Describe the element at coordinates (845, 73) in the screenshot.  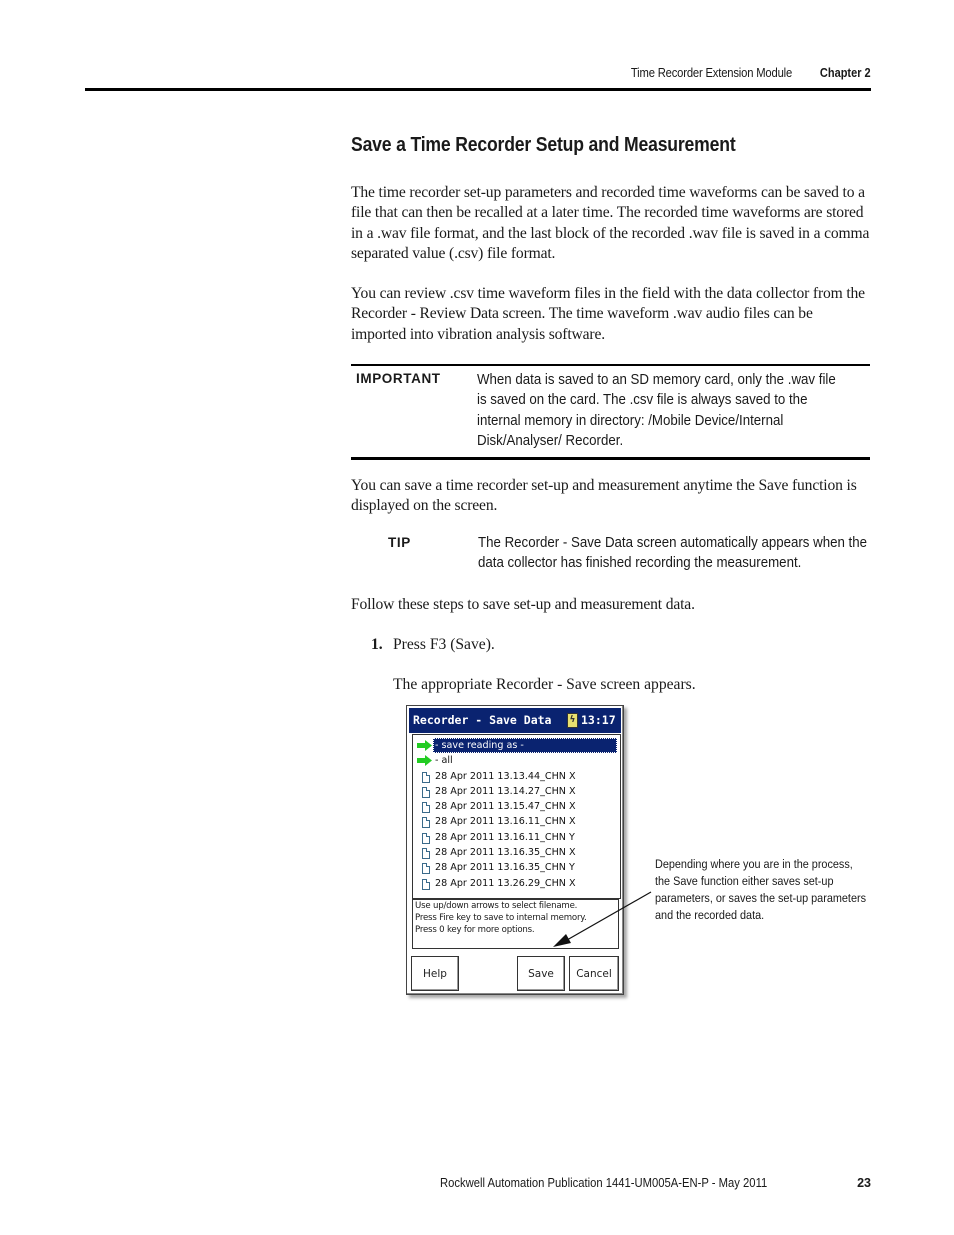
I see `running-header-chapter: Chapter 2` at that location.